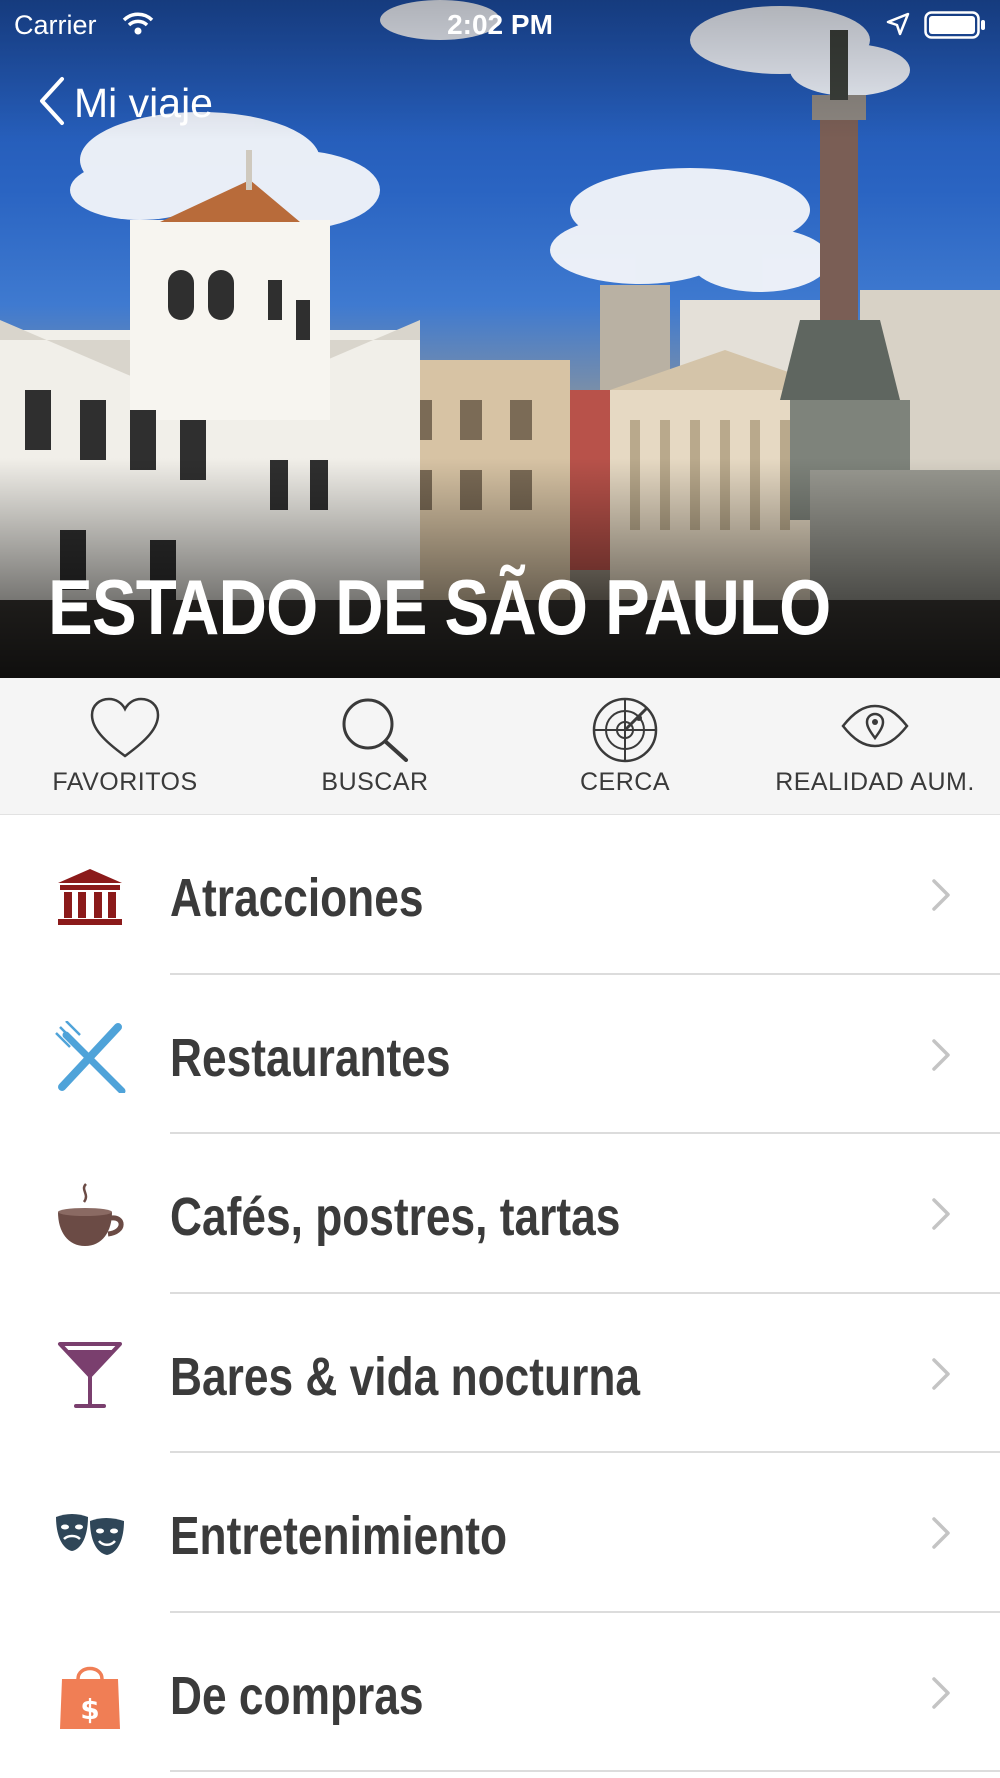  I want to click on category-cafes: Cafés, postres, tartas, so click(500, 1214).